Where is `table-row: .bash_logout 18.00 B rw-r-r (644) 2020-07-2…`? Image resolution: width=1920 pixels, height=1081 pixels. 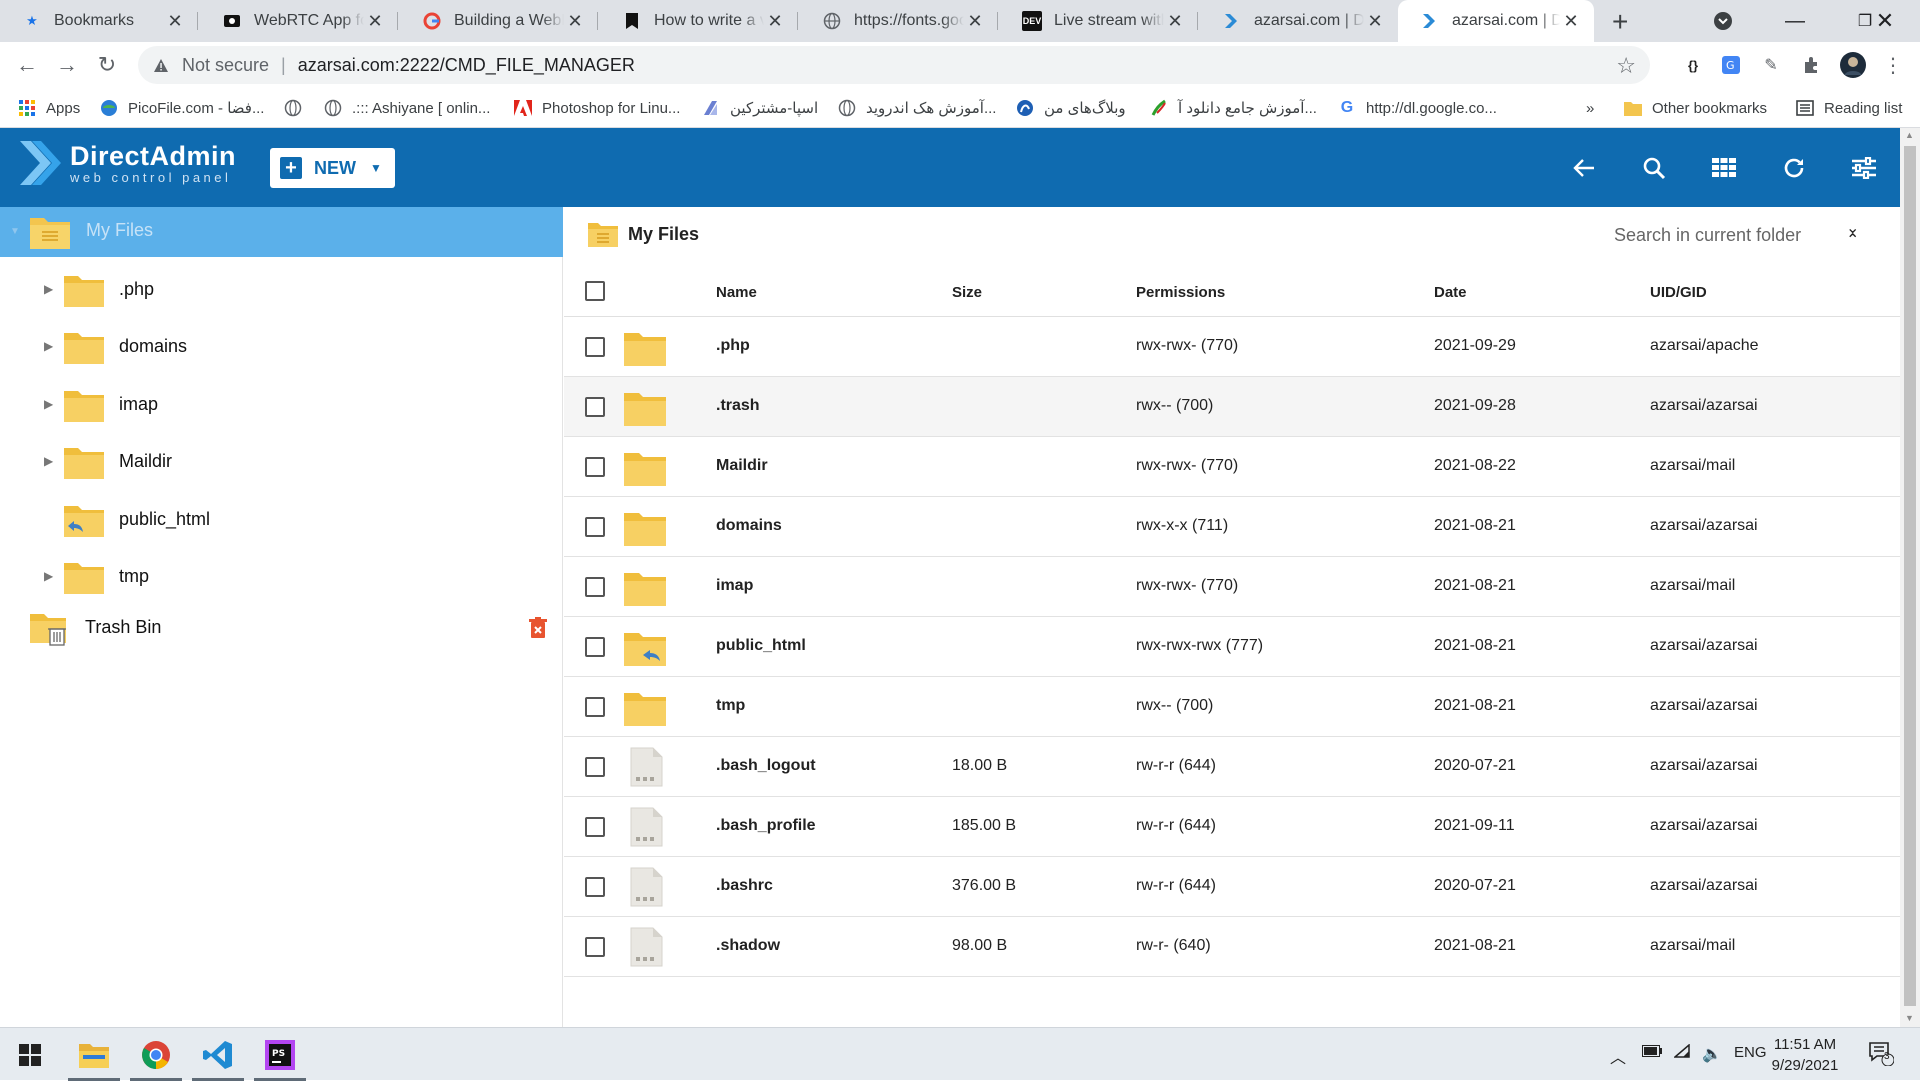
table-row: .bash_logout 18.00 B rw-r-r (644) 2020-07-2… is located at coordinates (1232, 767).